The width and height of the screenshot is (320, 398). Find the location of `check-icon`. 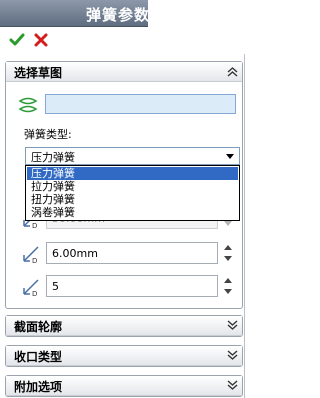

check-icon is located at coordinates (17, 39).